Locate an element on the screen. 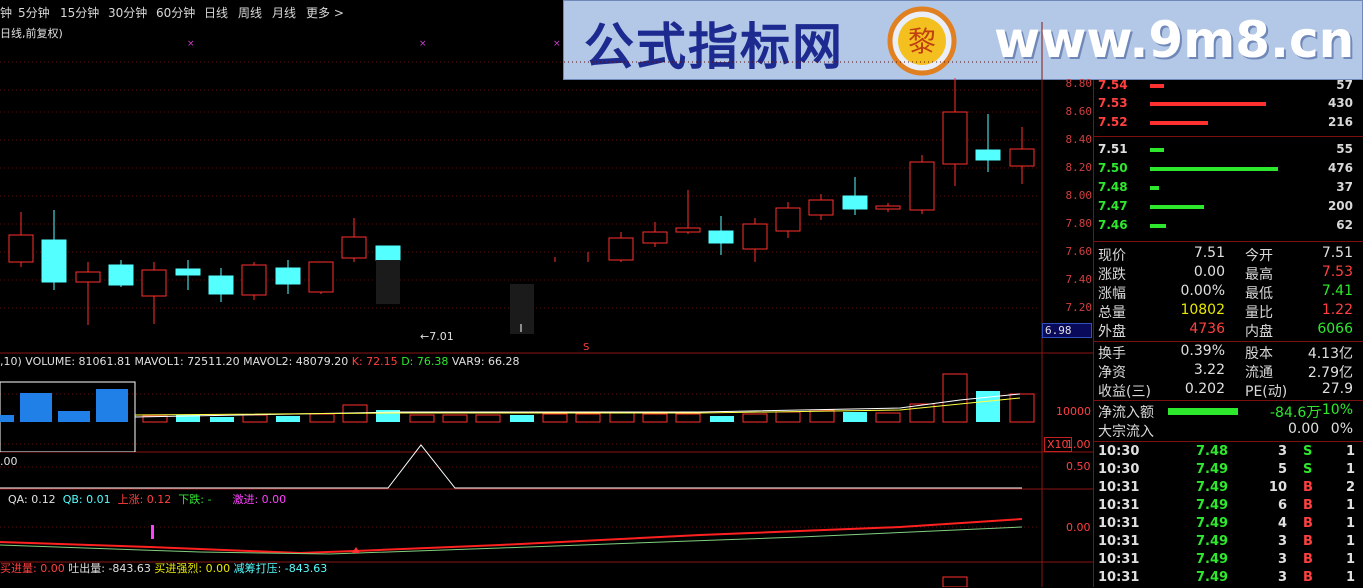  quote-label: 今开 is located at coordinates (1259, 256).